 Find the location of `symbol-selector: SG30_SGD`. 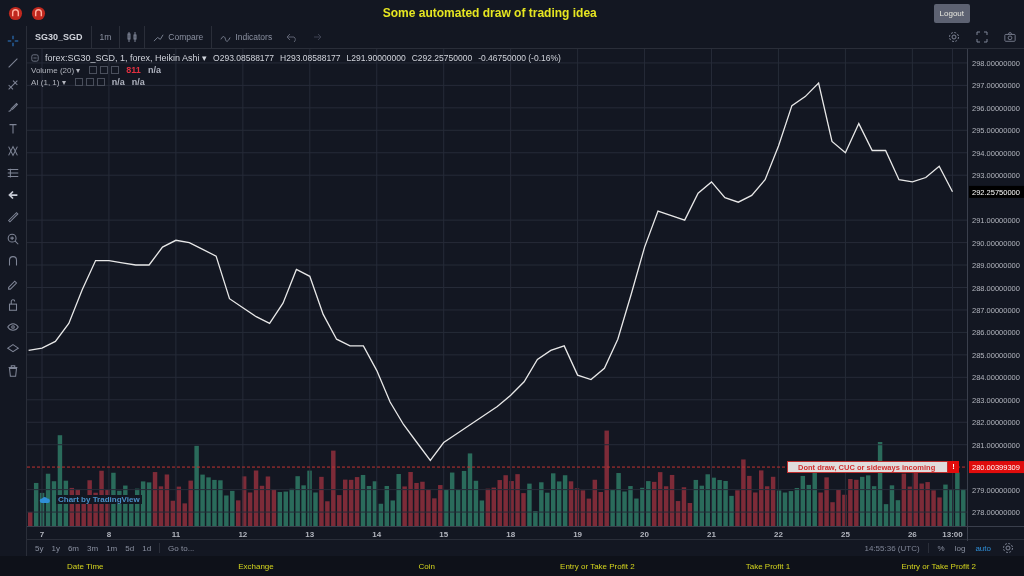

symbol-selector: SG30_SGD is located at coordinates (59, 37).